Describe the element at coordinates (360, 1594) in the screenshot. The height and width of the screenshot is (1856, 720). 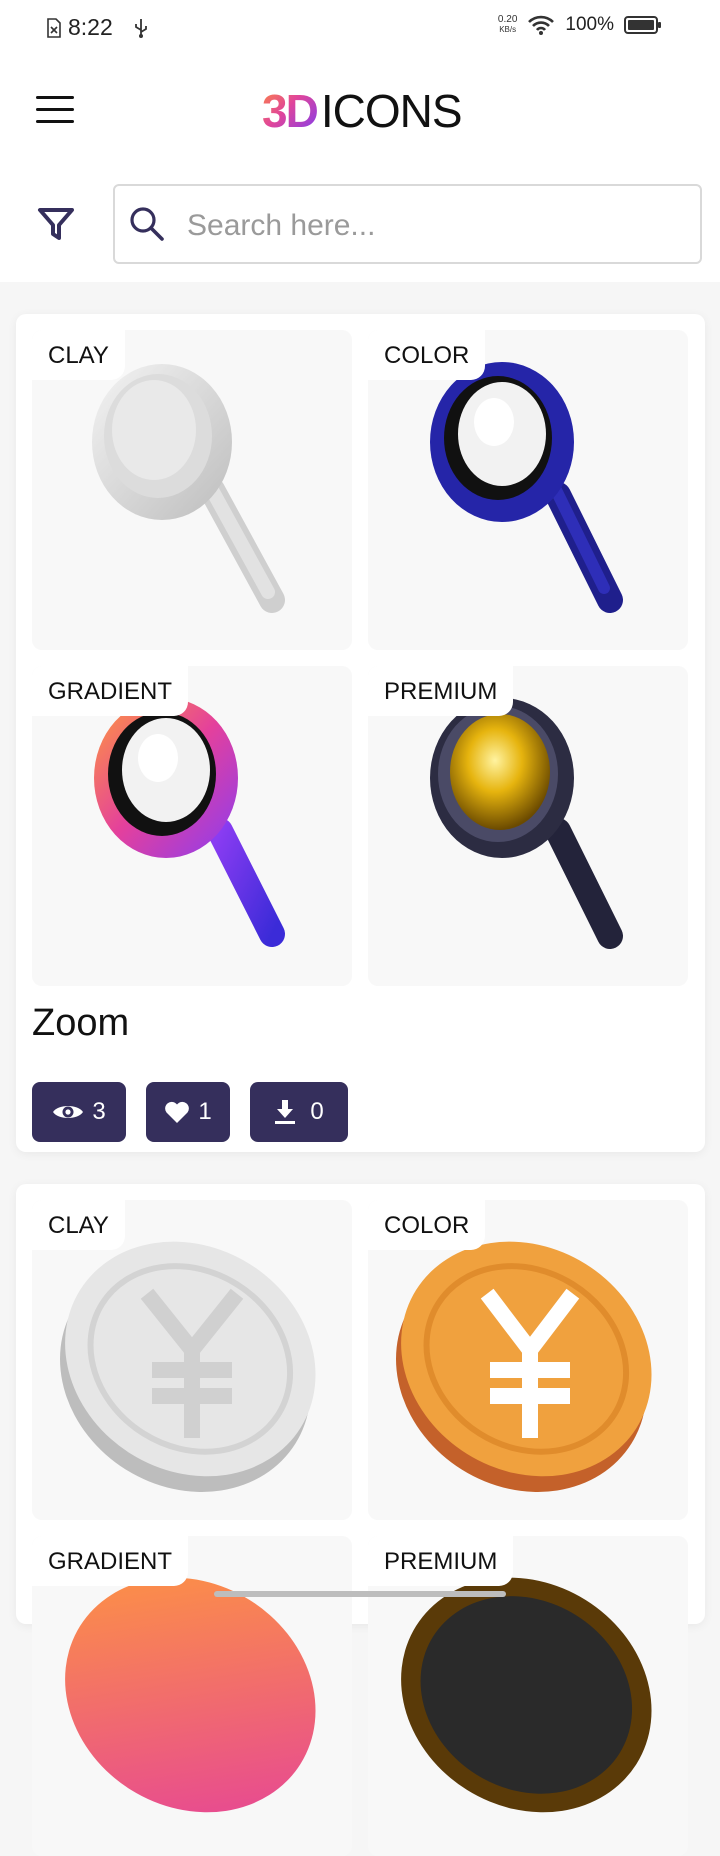
I see `gesture-home-bar` at that location.